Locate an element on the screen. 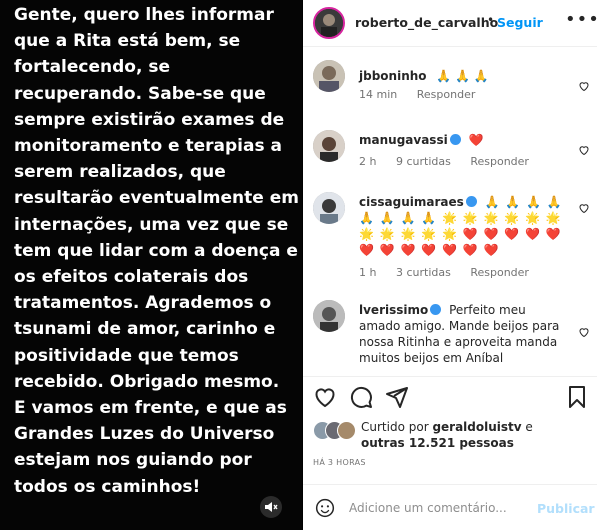 The image size is (597, 530). commenter-username: jbboninho is located at coordinates (393, 76).